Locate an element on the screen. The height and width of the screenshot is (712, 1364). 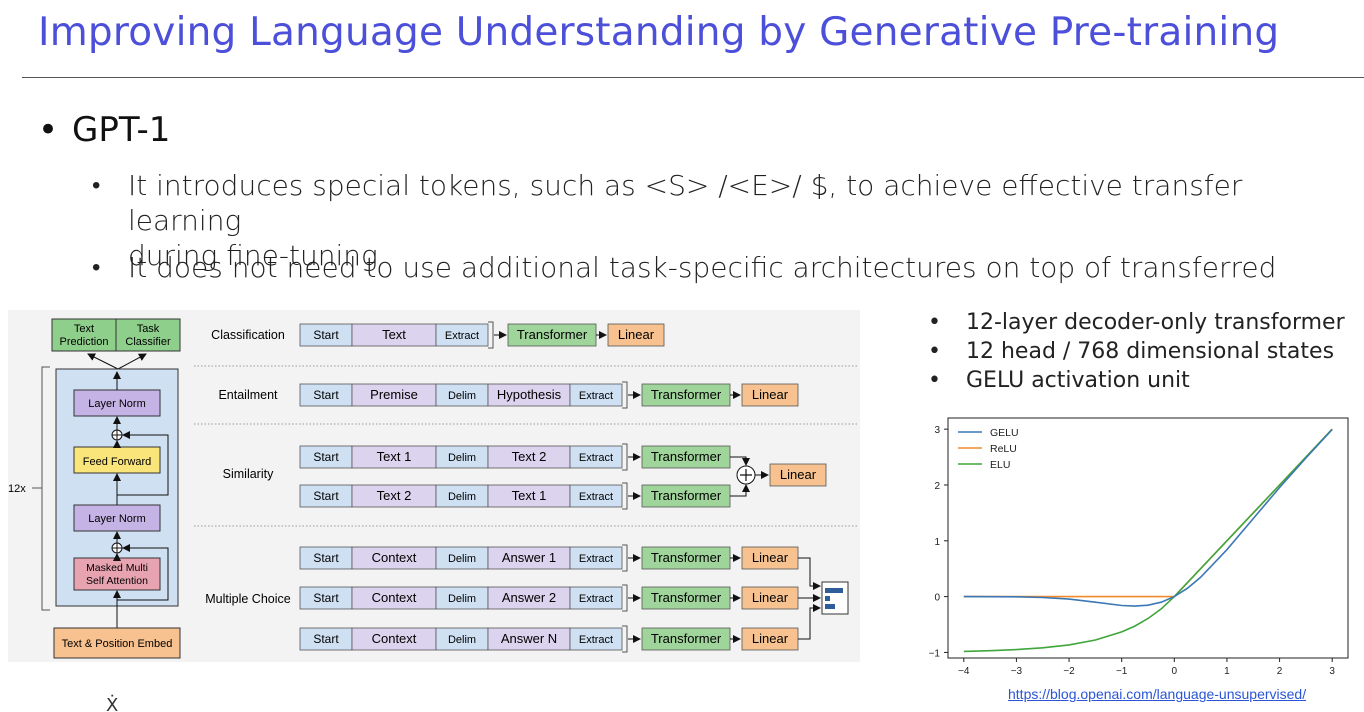
attention-label-1: Masked Multi is located at coordinates (117, 568).